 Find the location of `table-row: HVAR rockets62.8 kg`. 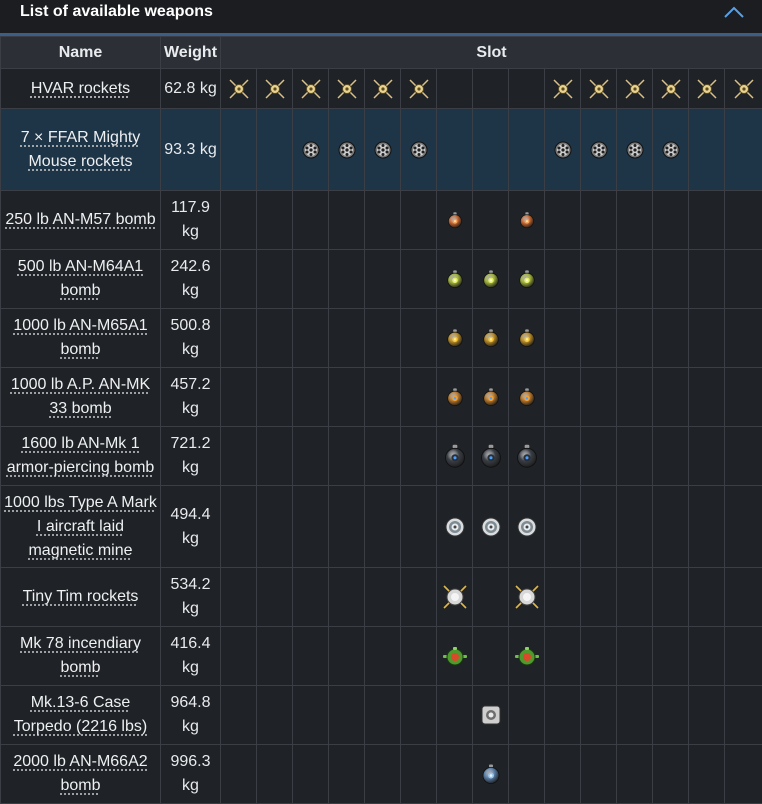

table-row: HVAR rockets62.8 kg is located at coordinates (381, 89).